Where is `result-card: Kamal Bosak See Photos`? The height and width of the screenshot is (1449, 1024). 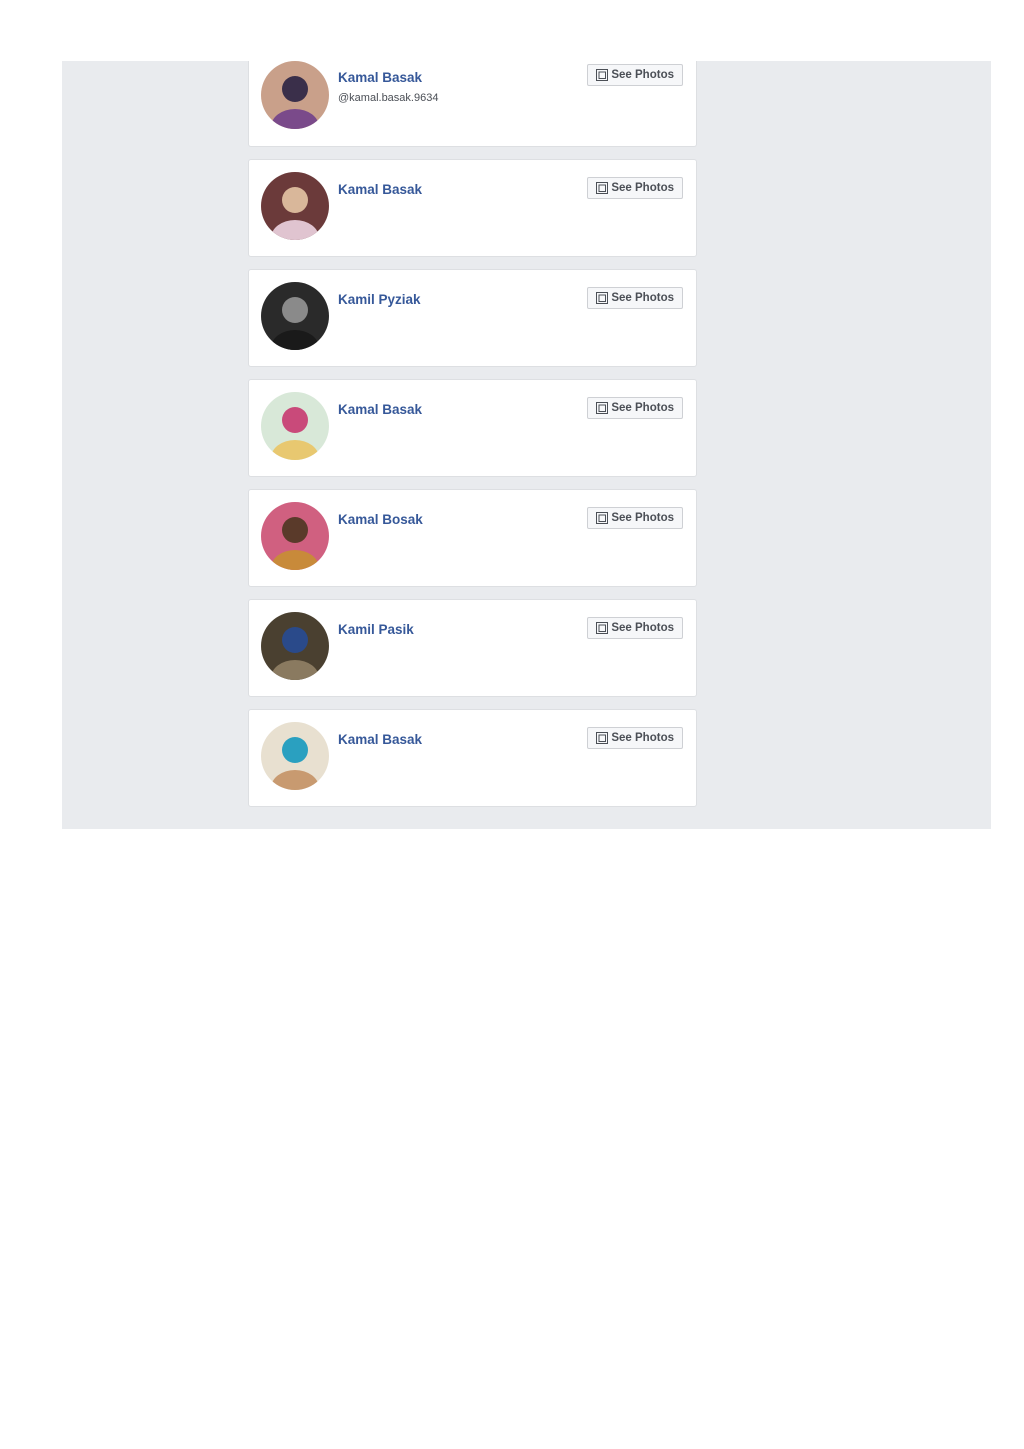 result-card: Kamal Bosak See Photos is located at coordinates (472, 538).